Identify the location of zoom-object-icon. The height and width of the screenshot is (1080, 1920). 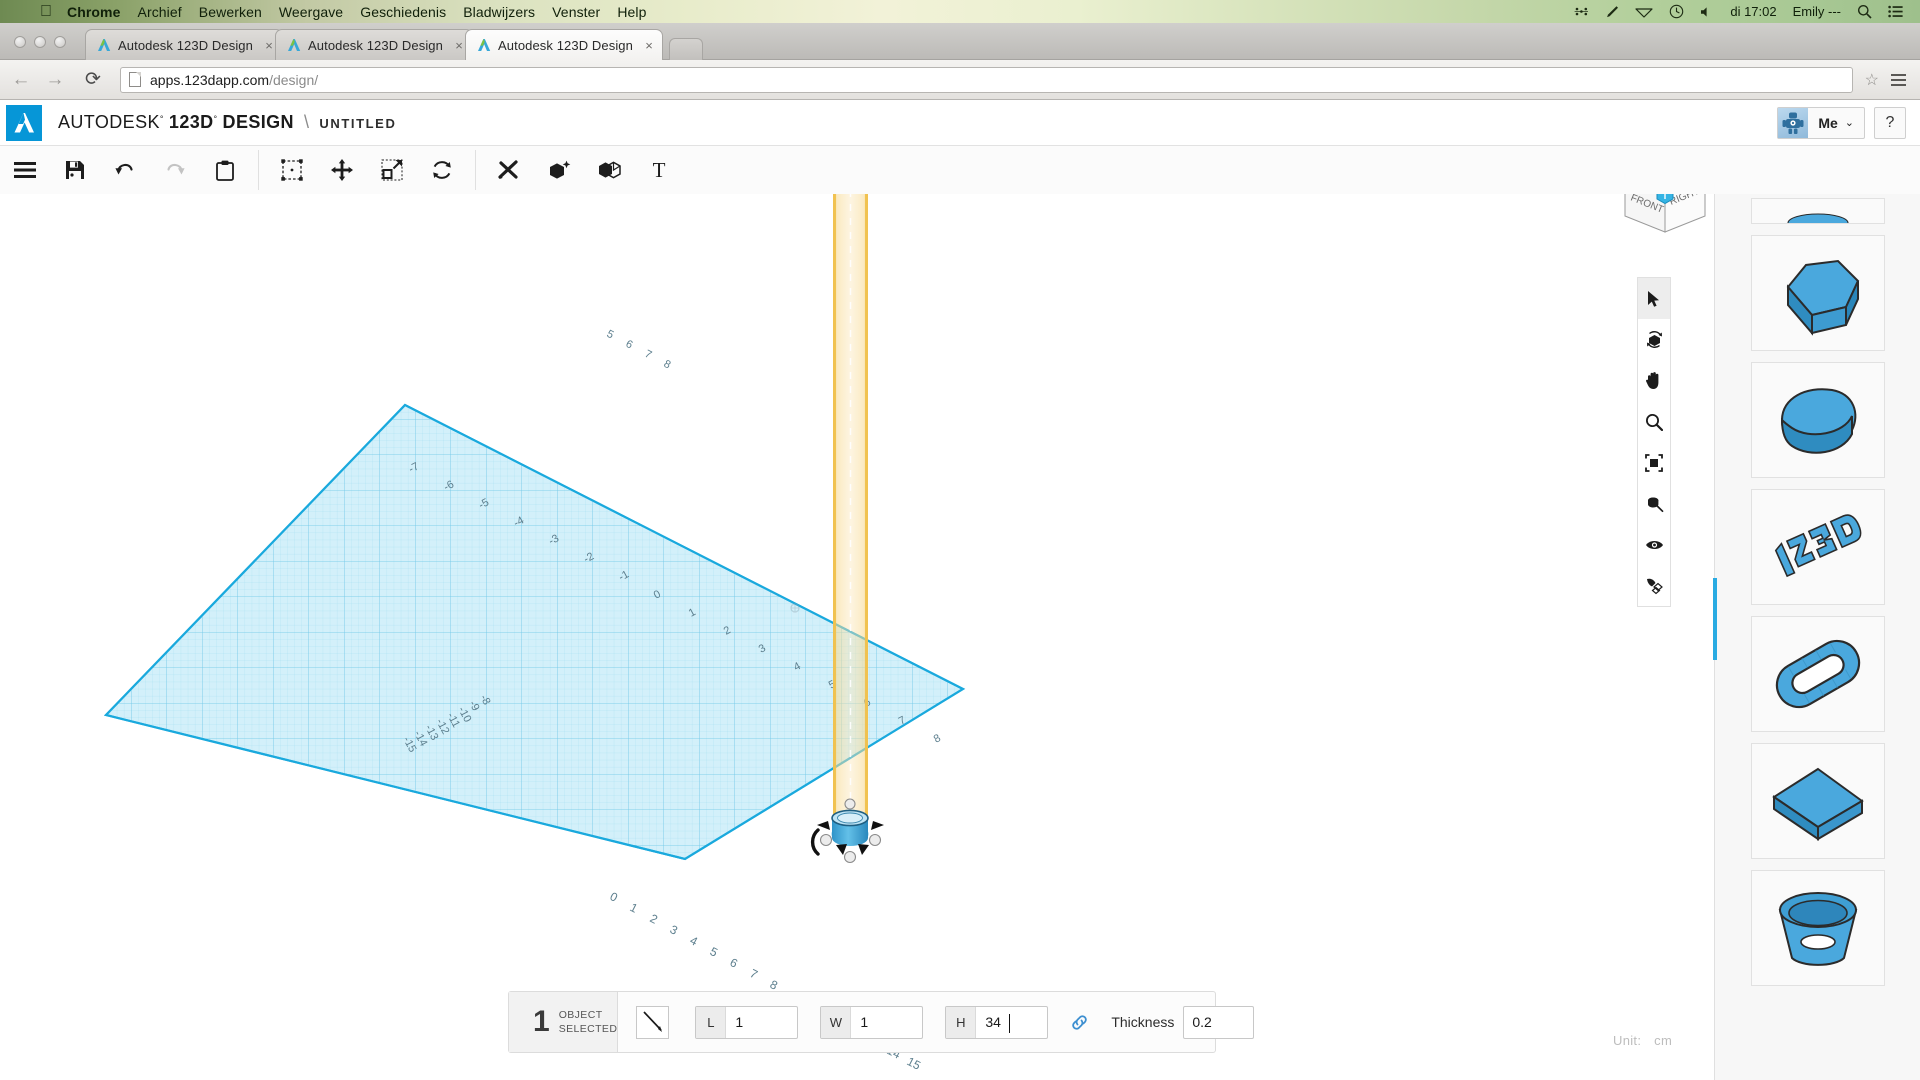
(1654, 503).